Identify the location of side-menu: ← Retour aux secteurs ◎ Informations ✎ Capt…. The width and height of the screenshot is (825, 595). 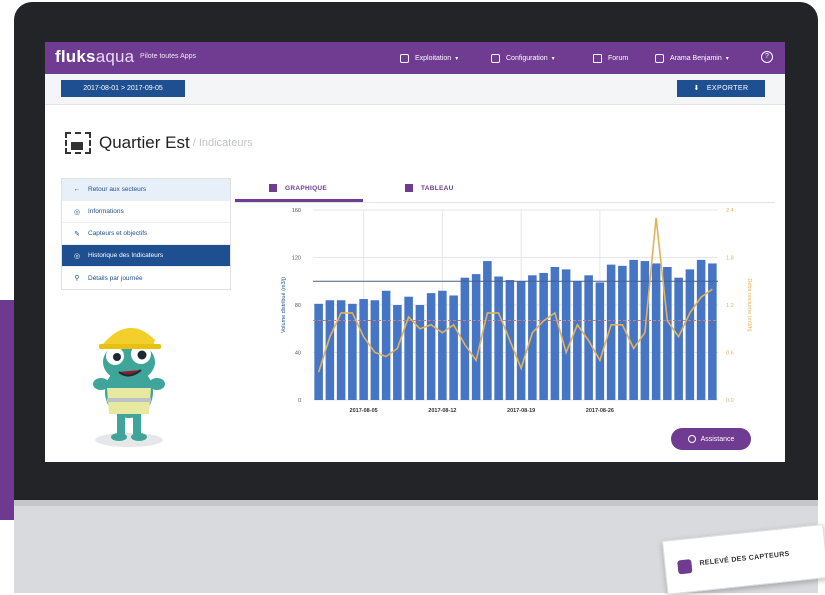
(146, 234).